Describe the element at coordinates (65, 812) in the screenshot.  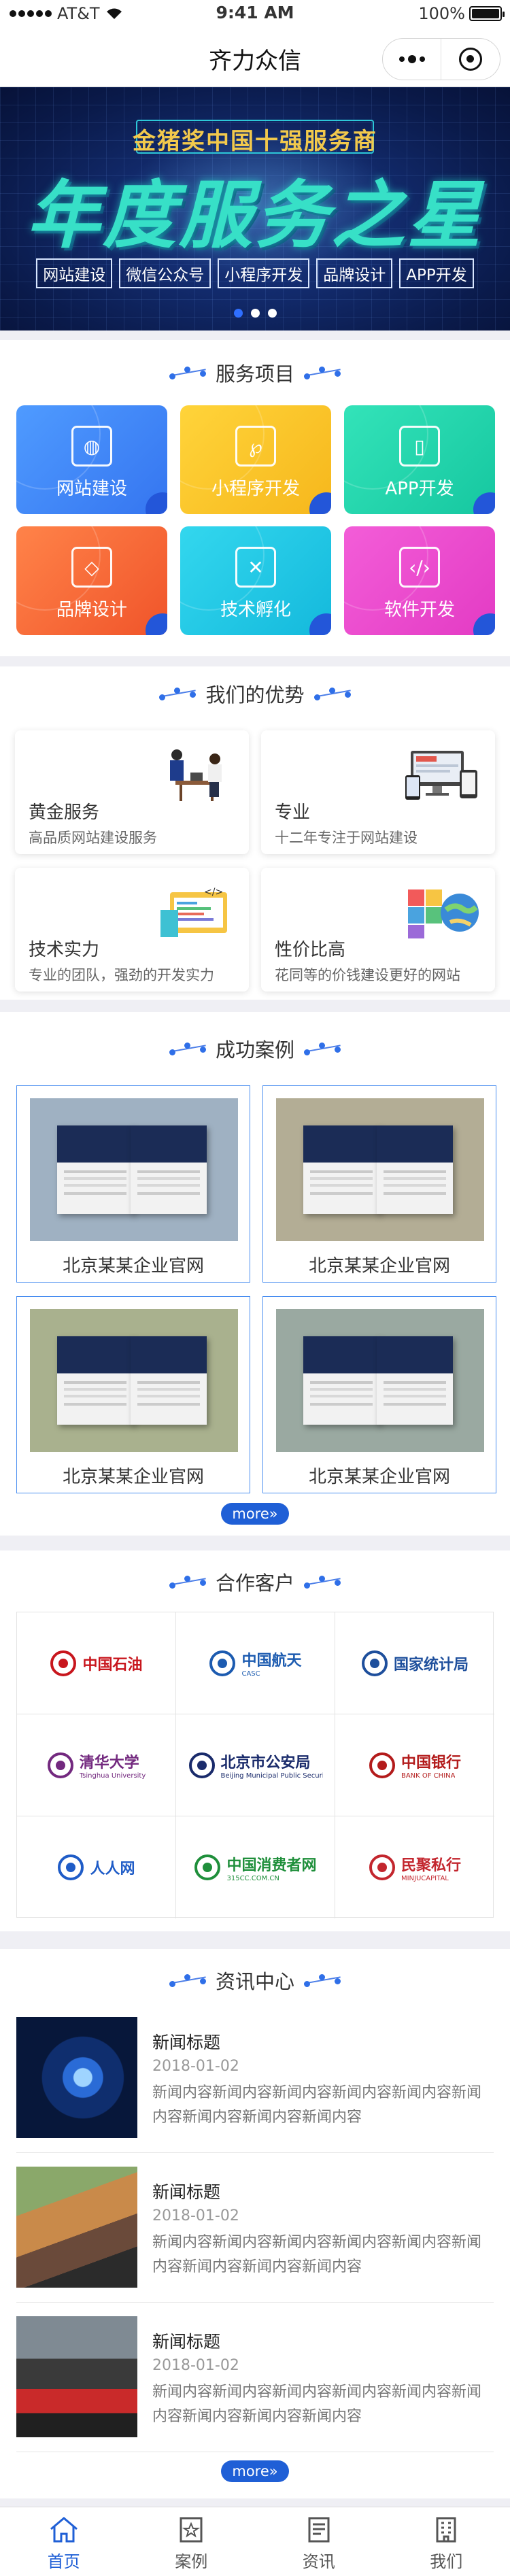
I see `advantage-title: 黄金服务` at that location.